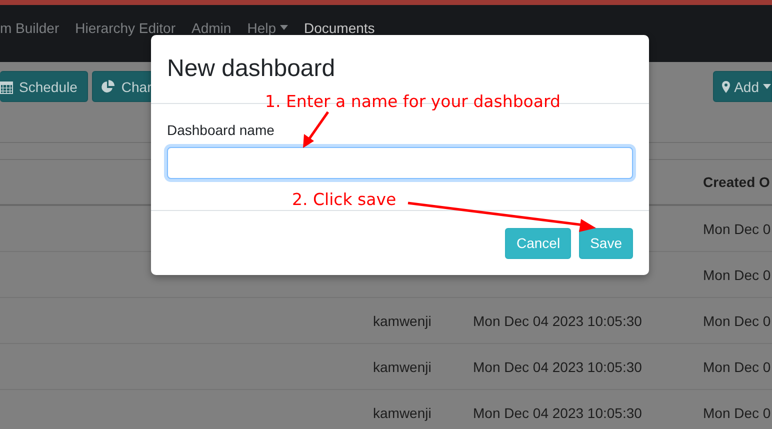  What do you see at coordinates (267, 28) in the screenshot?
I see `nav-link: Help` at bounding box center [267, 28].